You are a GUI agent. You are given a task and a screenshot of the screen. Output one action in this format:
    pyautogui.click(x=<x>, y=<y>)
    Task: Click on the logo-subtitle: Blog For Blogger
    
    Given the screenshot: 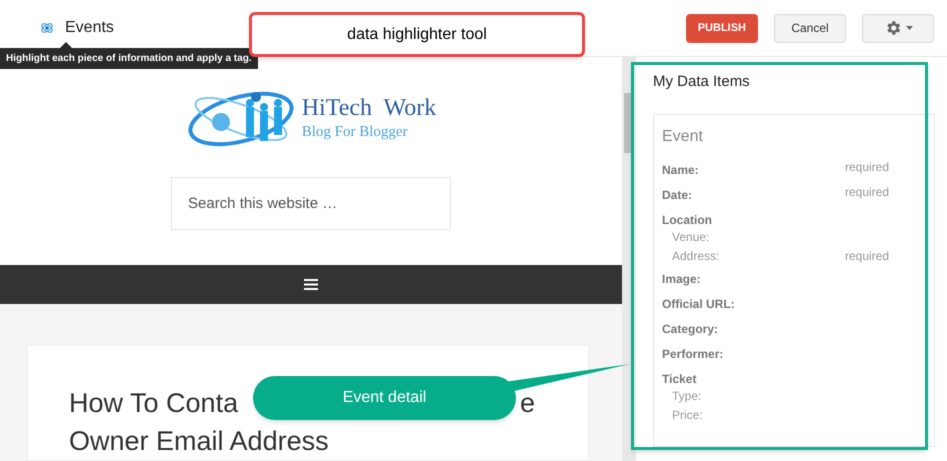 What is the action you would take?
    pyautogui.click(x=355, y=132)
    